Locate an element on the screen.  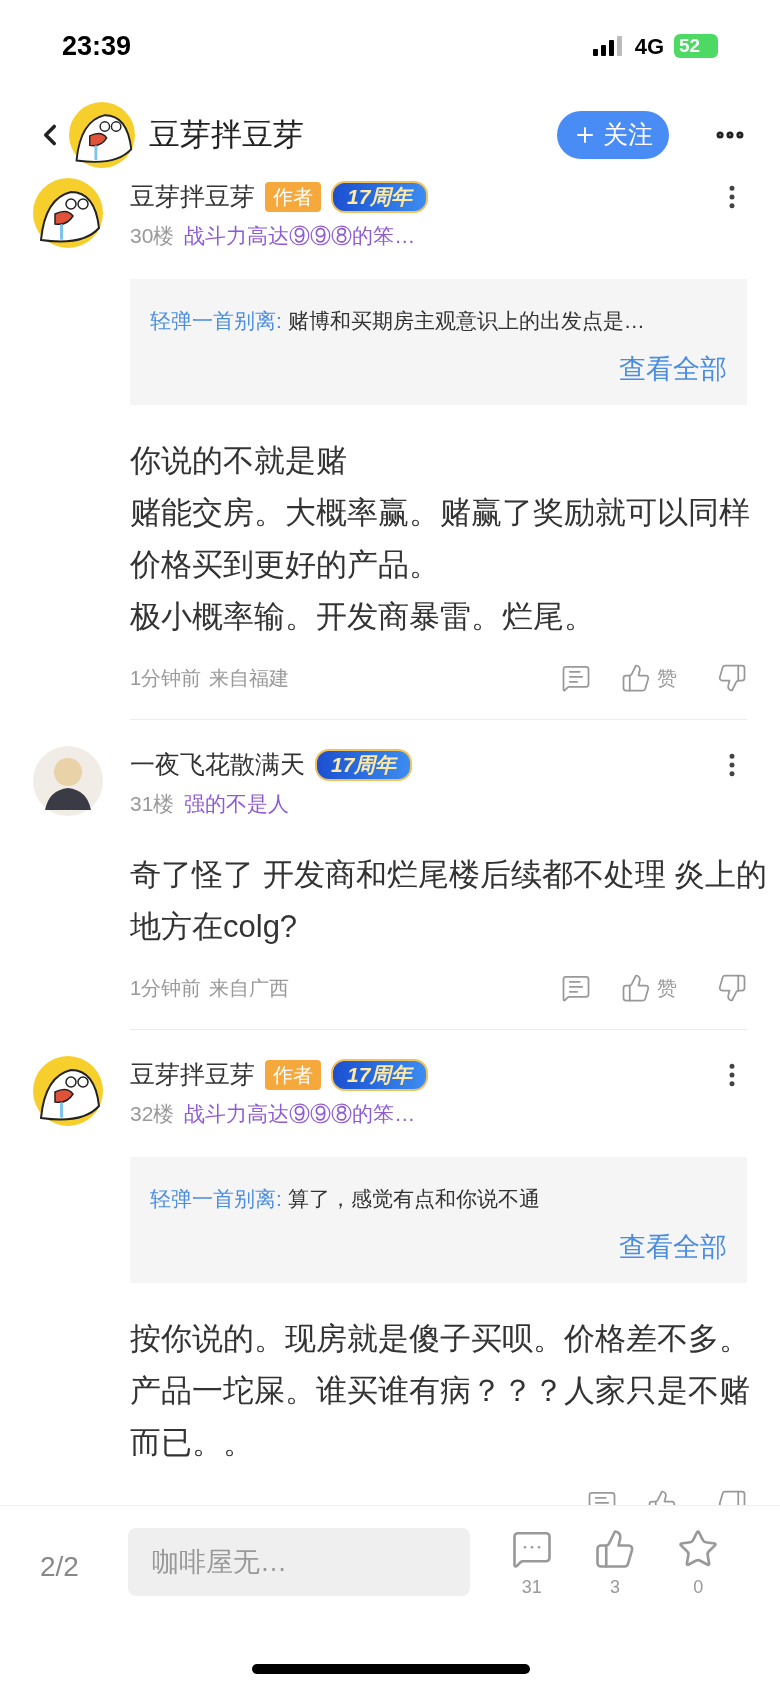
quote-text: 轻弹一首别离: 算了，感觉有点和你说不通 is located at coordinates (345, 1199).